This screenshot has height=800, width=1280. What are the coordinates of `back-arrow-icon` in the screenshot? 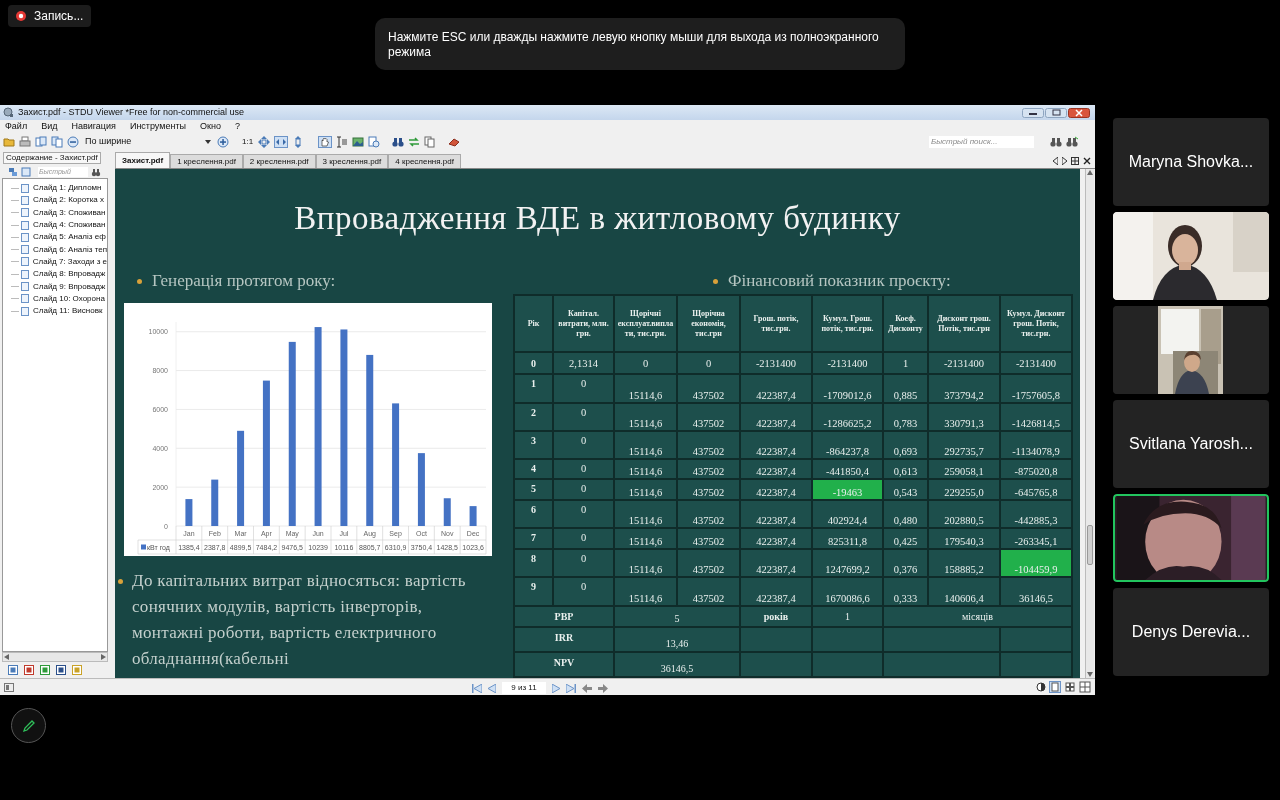 It's located at (587, 688).